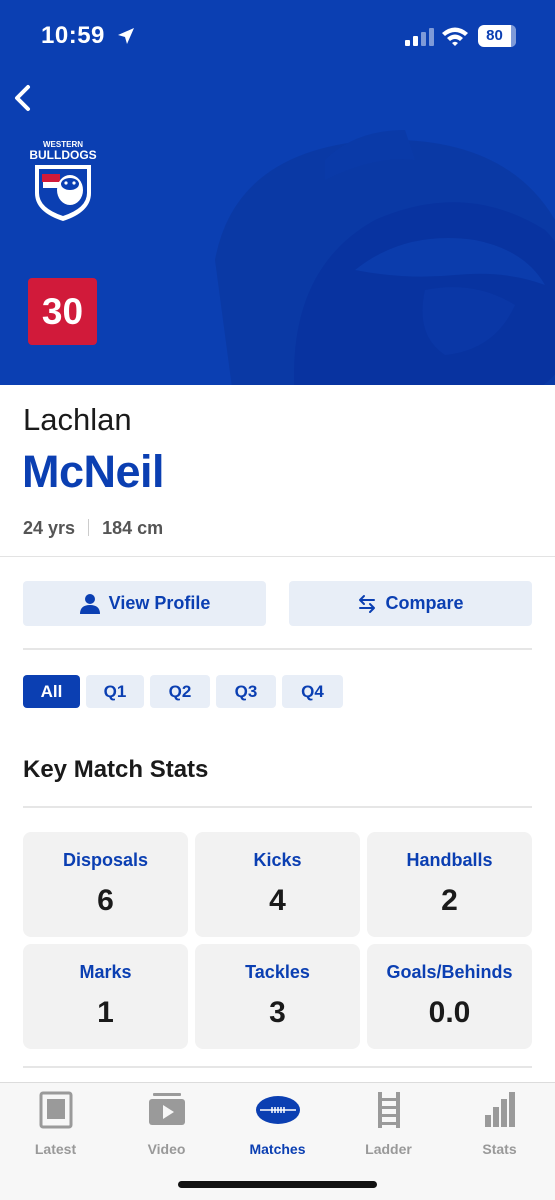 The height and width of the screenshot is (1200, 555). Describe the element at coordinates (62, 311) in the screenshot. I see `jumper-number-badge: 30` at that location.